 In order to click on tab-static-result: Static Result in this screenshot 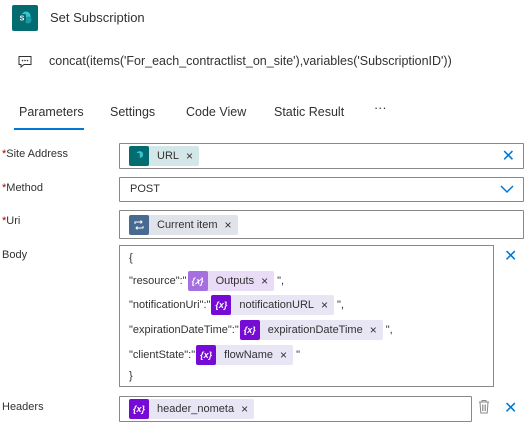, I will do `click(309, 112)`.